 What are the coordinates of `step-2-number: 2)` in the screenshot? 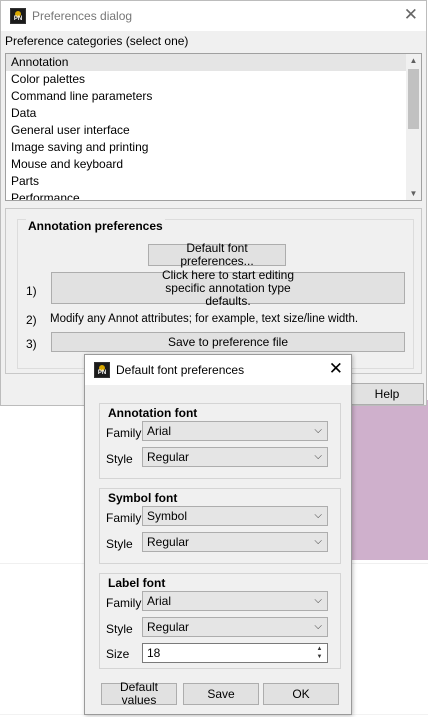 It's located at (31, 320).